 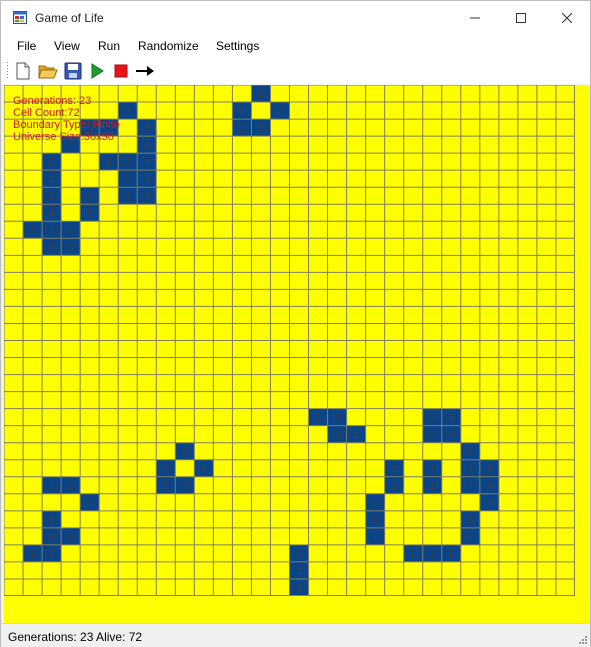 What do you see at coordinates (63, 137) in the screenshot?
I see `hud-universe-size: Universe Size:30x30` at bounding box center [63, 137].